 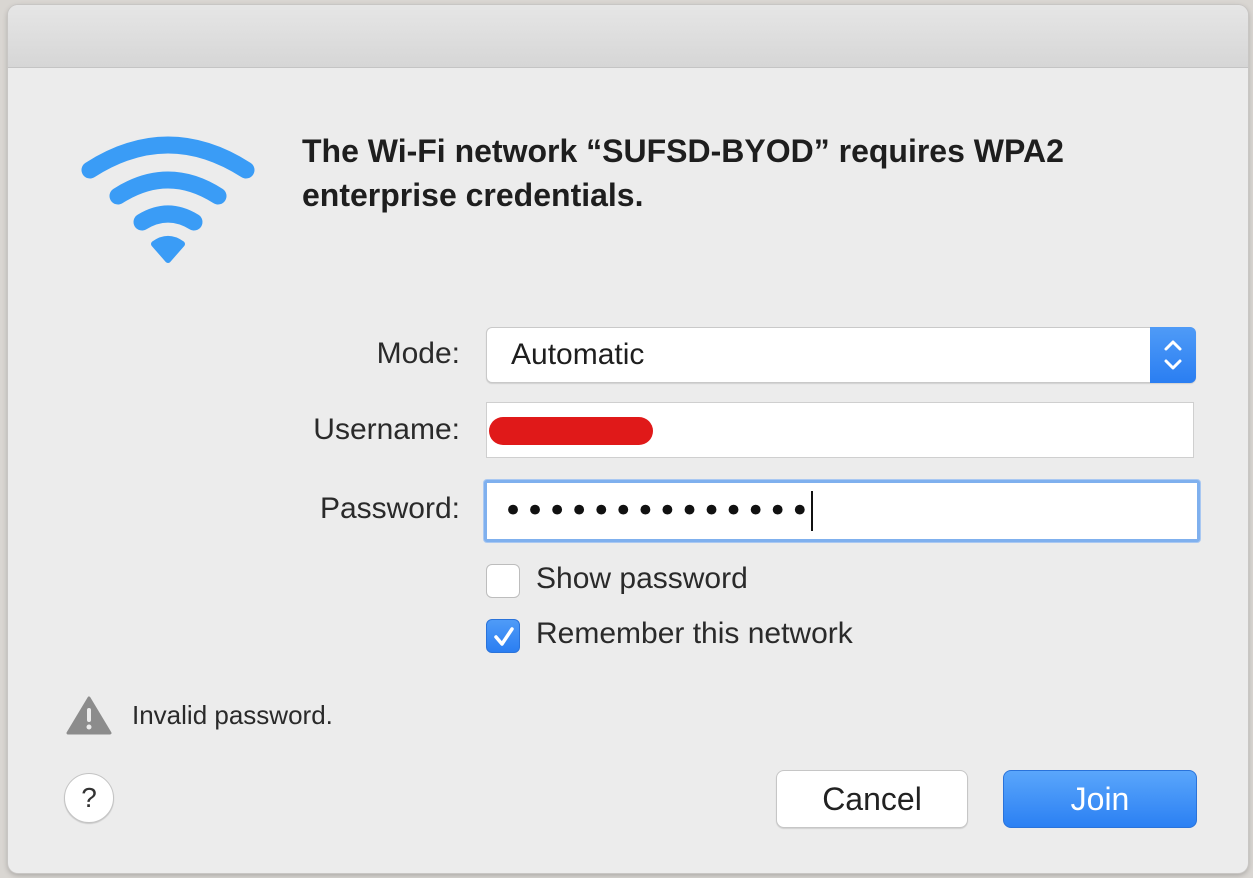 What do you see at coordinates (571, 431) in the screenshot?
I see `redaction-mark` at bounding box center [571, 431].